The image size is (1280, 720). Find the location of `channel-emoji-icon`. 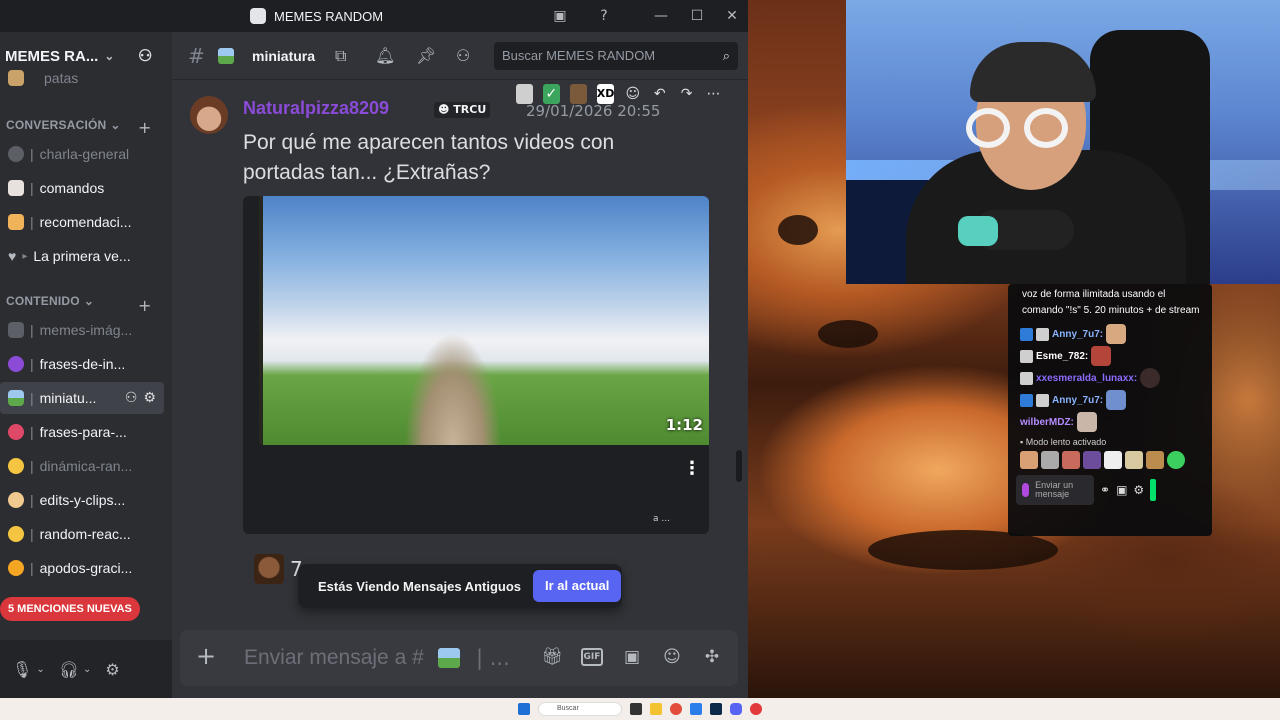

channel-emoji-icon is located at coordinates (16, 78).